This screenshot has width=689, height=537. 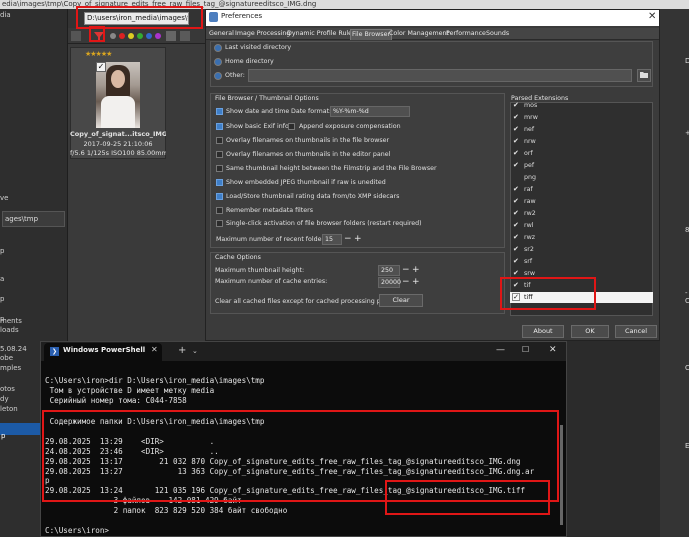 What do you see at coordinates (98, 54) in the screenshot?
I see `rating-stars: ★★★★★` at bounding box center [98, 54].